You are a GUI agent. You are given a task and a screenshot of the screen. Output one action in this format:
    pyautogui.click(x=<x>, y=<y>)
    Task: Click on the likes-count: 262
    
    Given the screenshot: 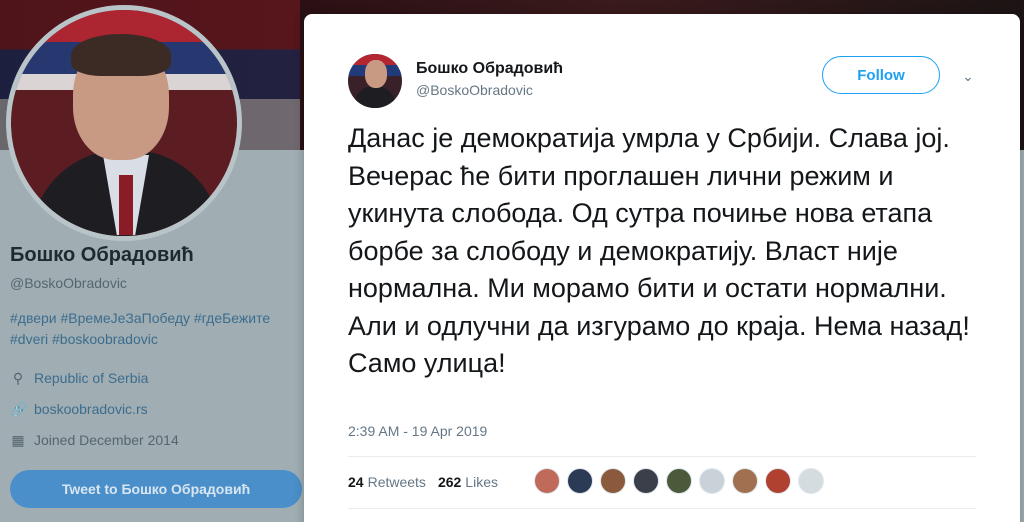 What is the action you would take?
    pyautogui.click(x=449, y=482)
    